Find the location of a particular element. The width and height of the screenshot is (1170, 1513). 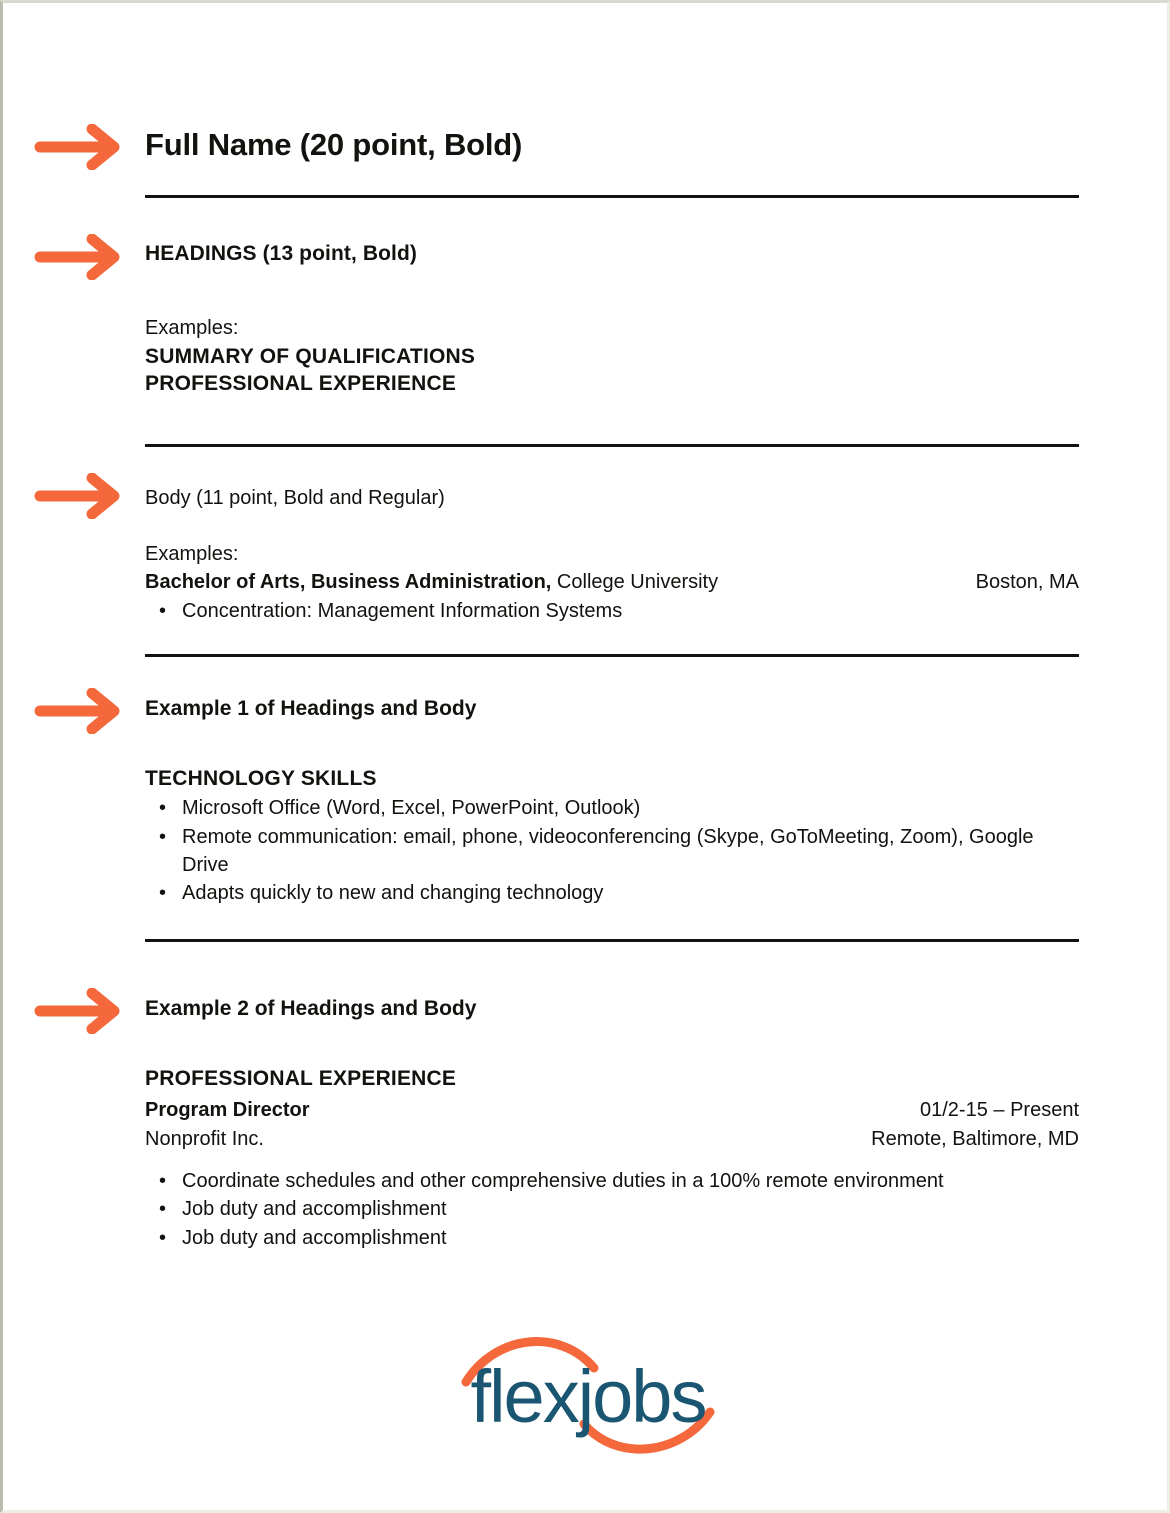

flexjobs-logo: flexjobs is located at coordinates (588, 1395).